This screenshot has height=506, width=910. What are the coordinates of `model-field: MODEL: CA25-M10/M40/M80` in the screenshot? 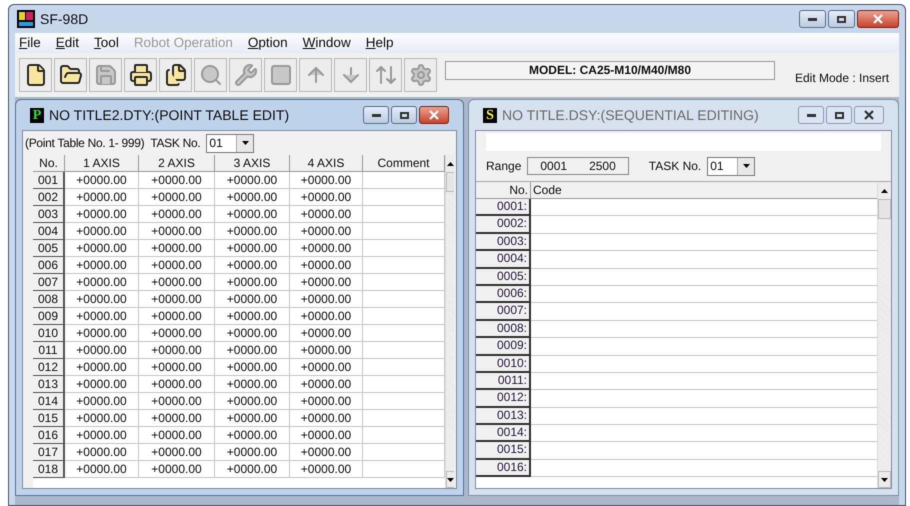 It's located at (610, 70).